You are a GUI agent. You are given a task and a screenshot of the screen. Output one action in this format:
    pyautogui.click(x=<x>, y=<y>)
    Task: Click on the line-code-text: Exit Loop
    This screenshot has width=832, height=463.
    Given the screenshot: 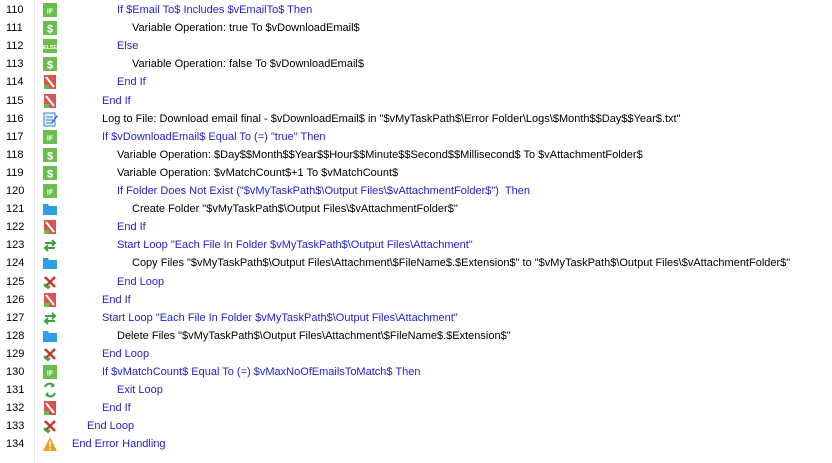 What is the action you would take?
    pyautogui.click(x=140, y=390)
    